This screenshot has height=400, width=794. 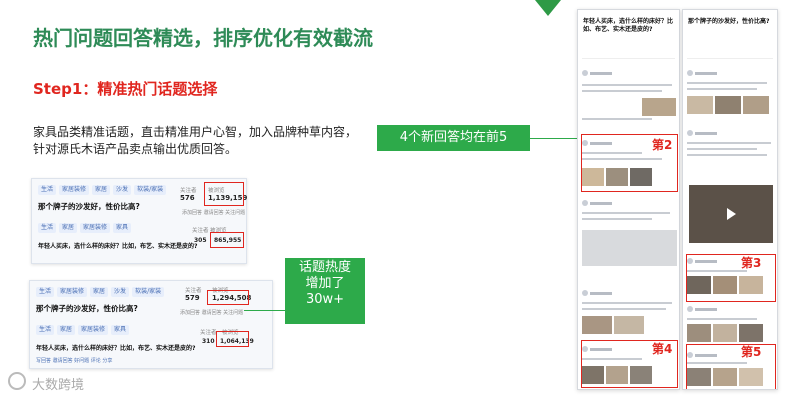 What do you see at coordinates (325, 299) in the screenshot?
I see `heat-line: 30w+` at bounding box center [325, 299].